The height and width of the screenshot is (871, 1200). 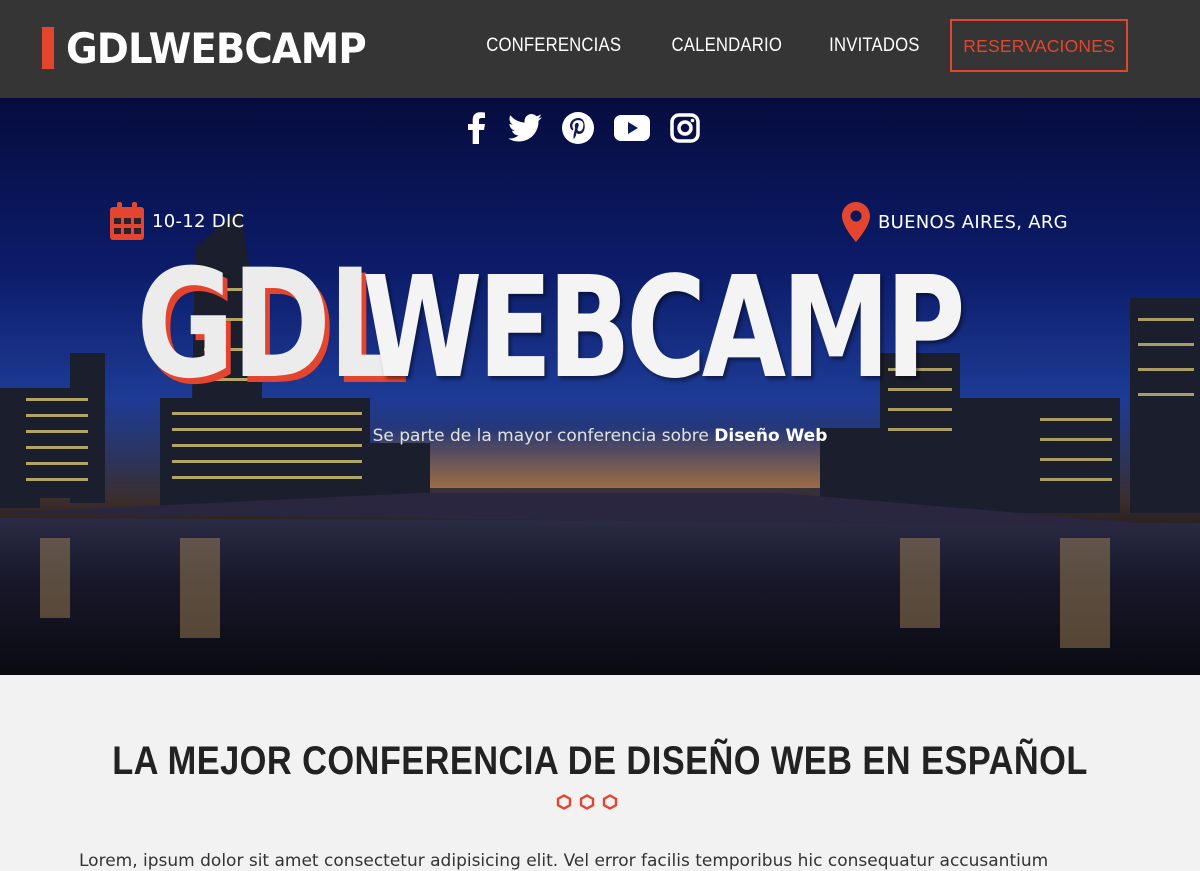 What do you see at coordinates (48, 48) in the screenshot?
I see `logo-accent-bar` at bounding box center [48, 48].